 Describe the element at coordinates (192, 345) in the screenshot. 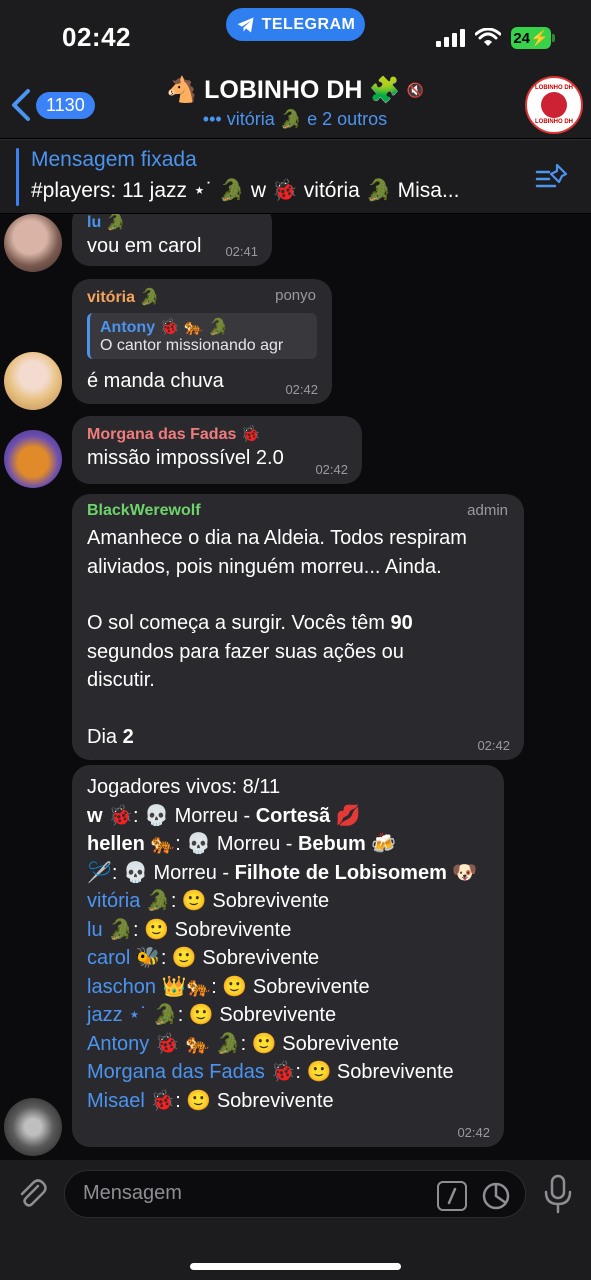

I see `reply-text: O cantor missionando agr` at that location.